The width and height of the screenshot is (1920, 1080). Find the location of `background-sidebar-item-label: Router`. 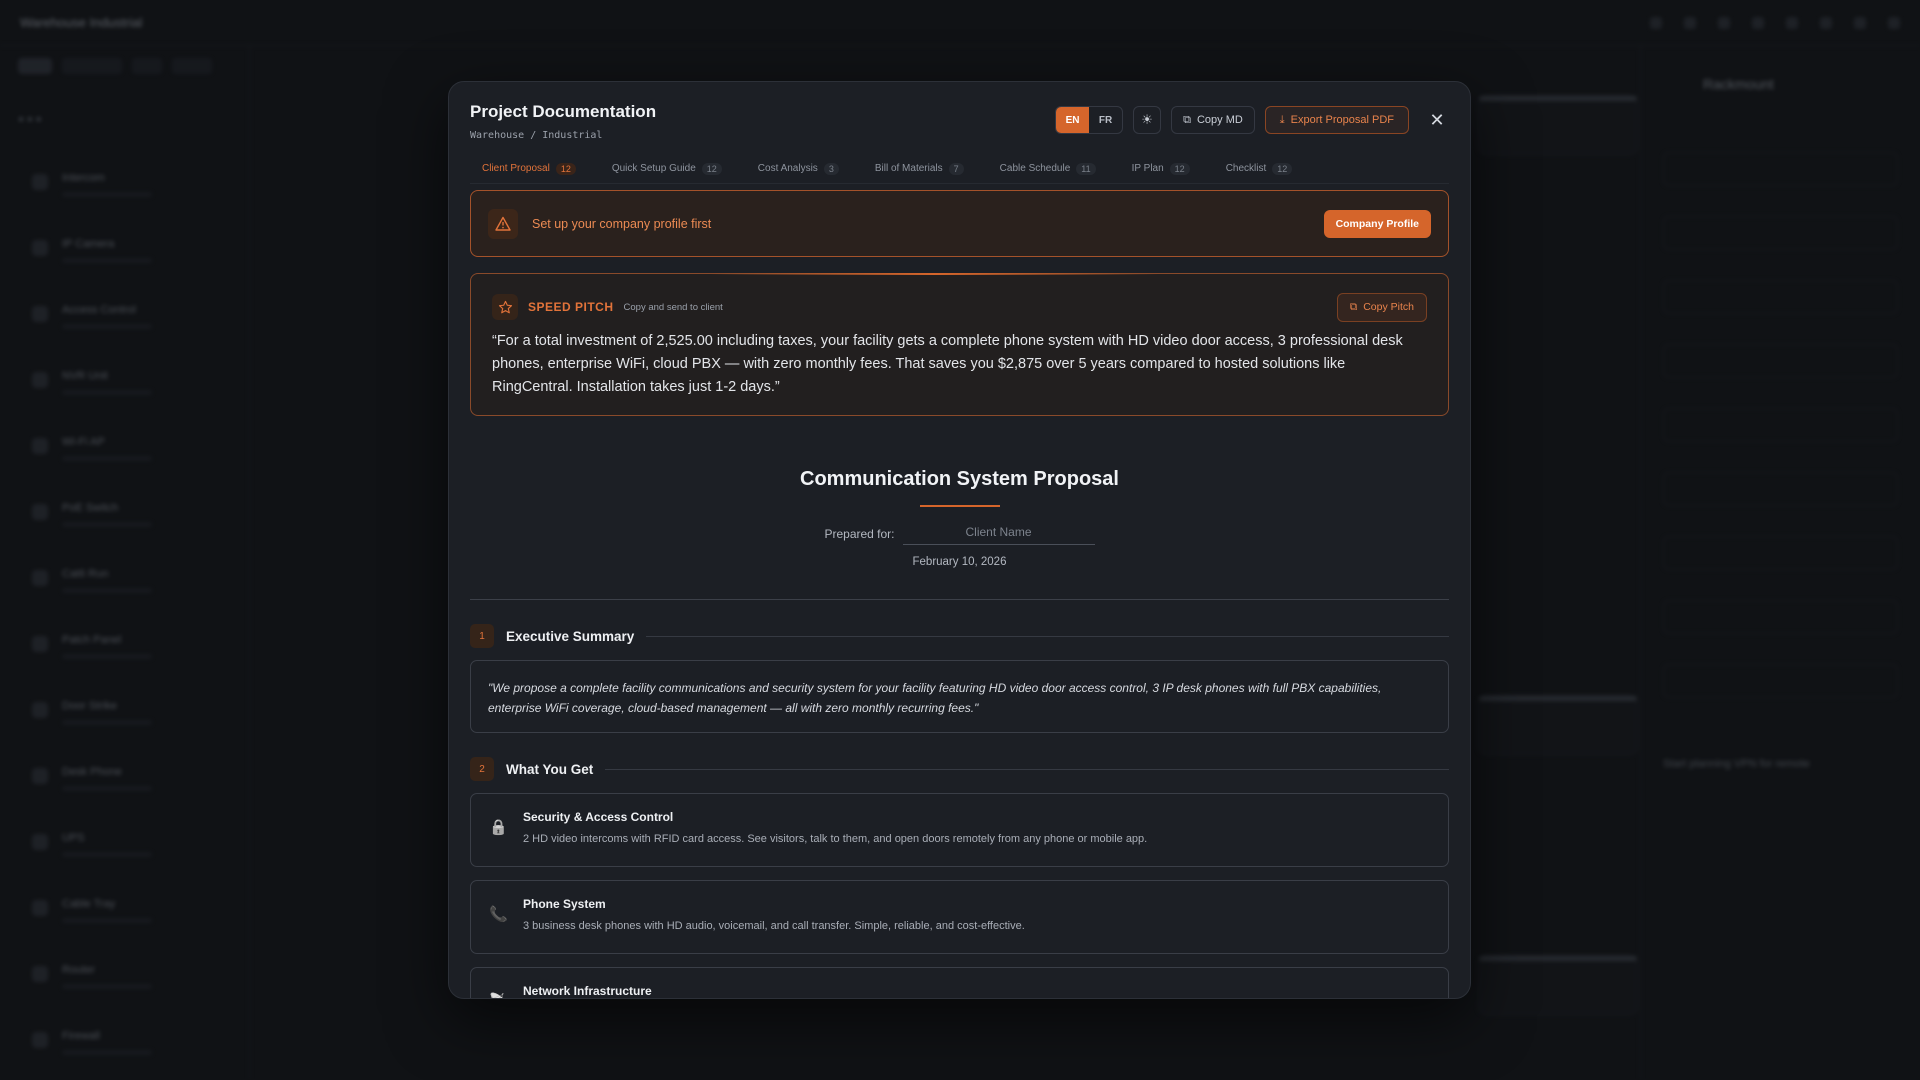

background-sidebar-item-label: Router is located at coordinates (79, 969).